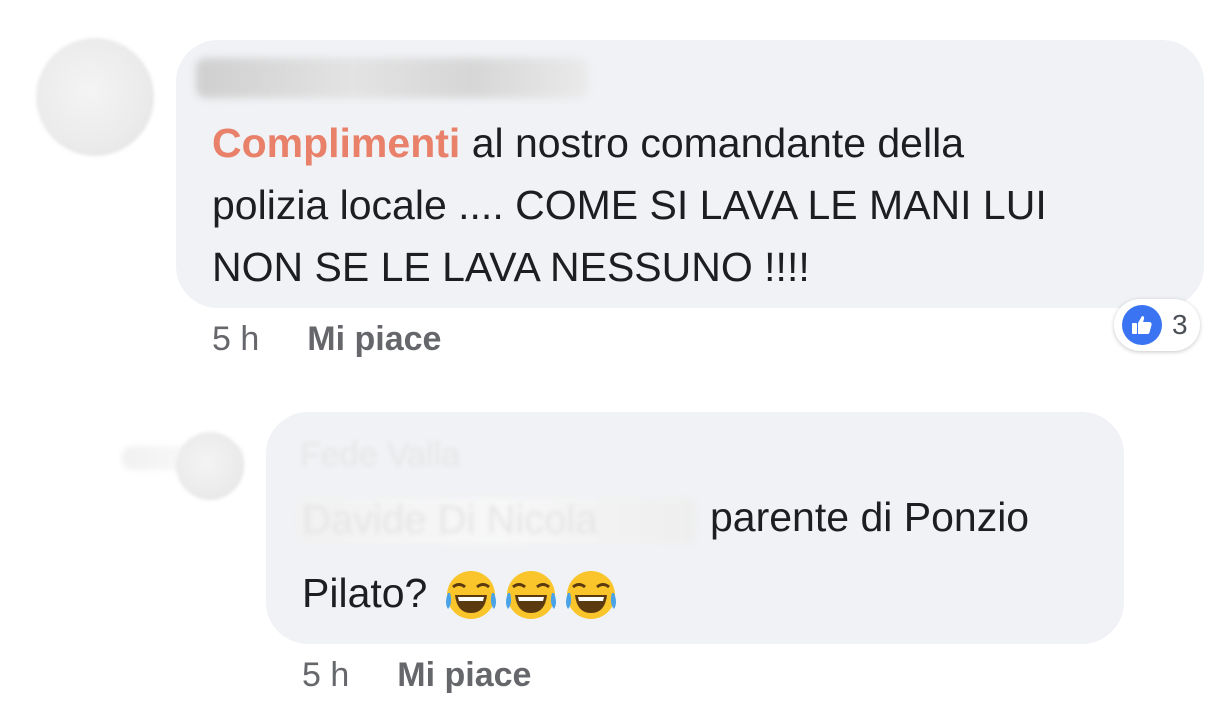  What do you see at coordinates (1180, 324) in the screenshot?
I see `reaction-count: 3` at bounding box center [1180, 324].